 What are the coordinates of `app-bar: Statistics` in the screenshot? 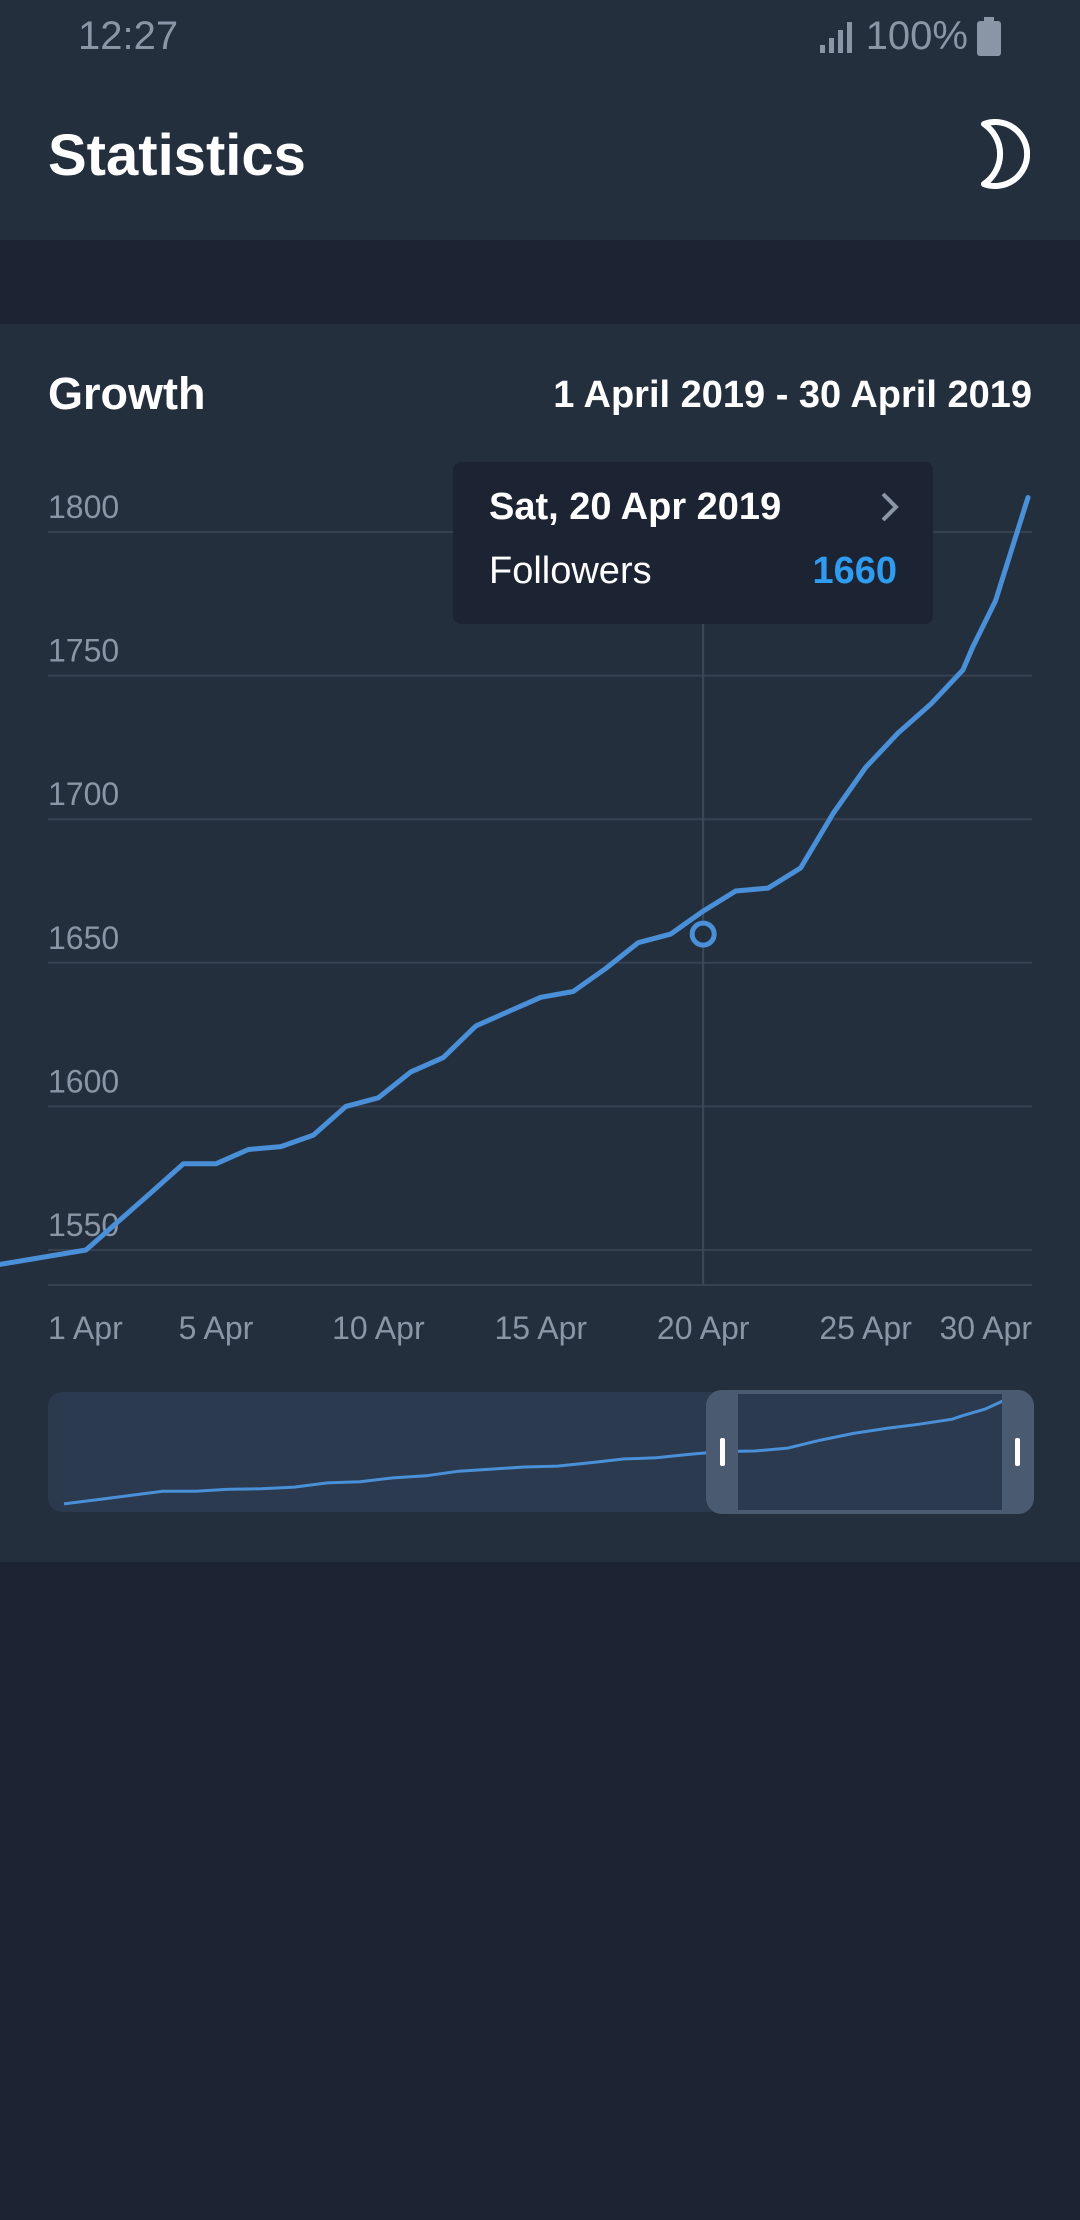 It's located at (540, 156).